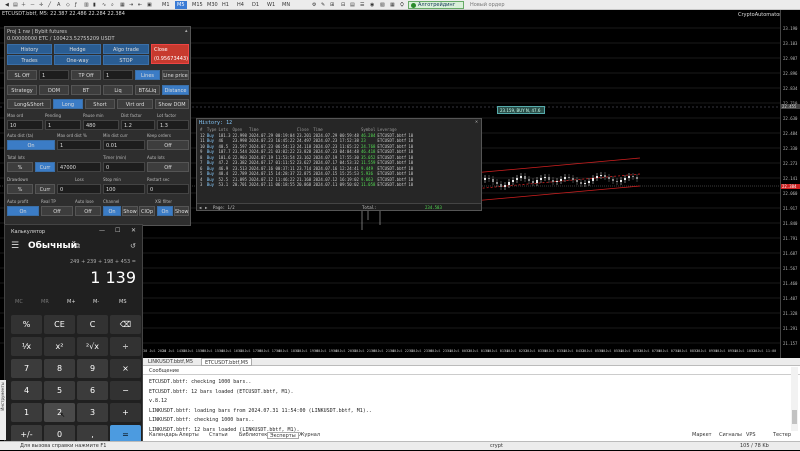 The height and width of the screenshot is (451, 800). What do you see at coordinates (58, 5) in the screenshot?
I see `text-tool-icon: A` at bounding box center [58, 5].